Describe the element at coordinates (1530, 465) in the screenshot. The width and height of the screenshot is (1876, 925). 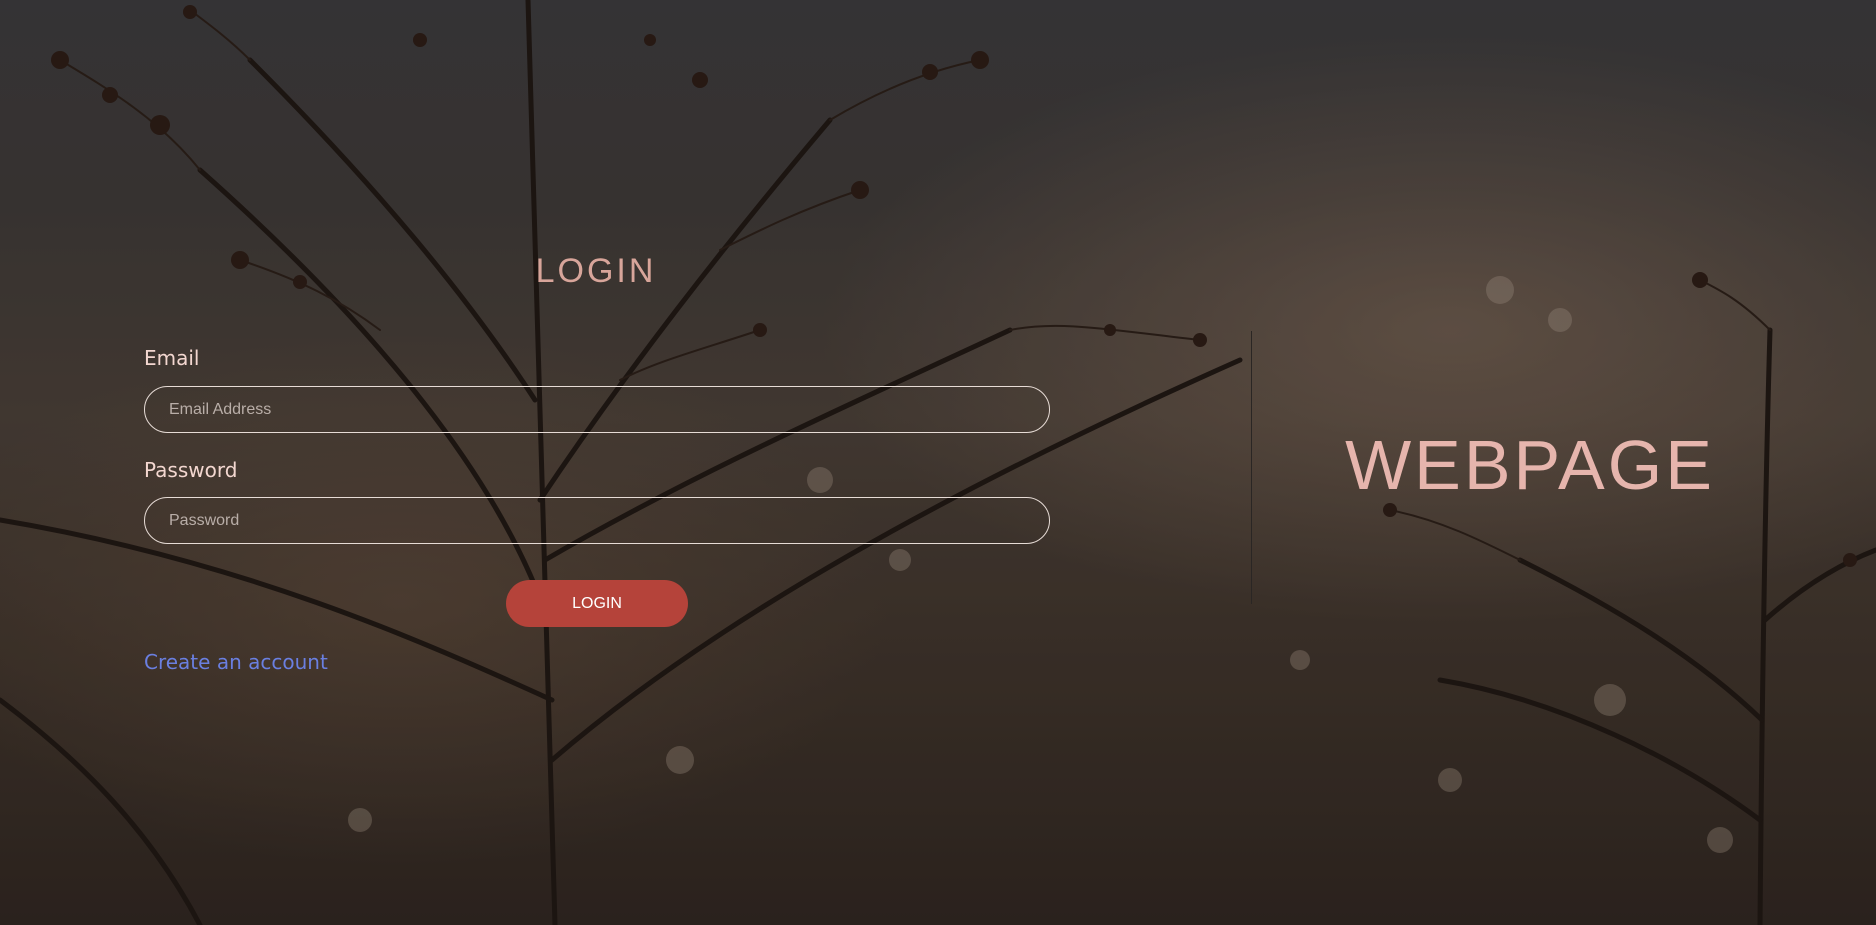
I see `brand-title: WEBPAGE` at that location.